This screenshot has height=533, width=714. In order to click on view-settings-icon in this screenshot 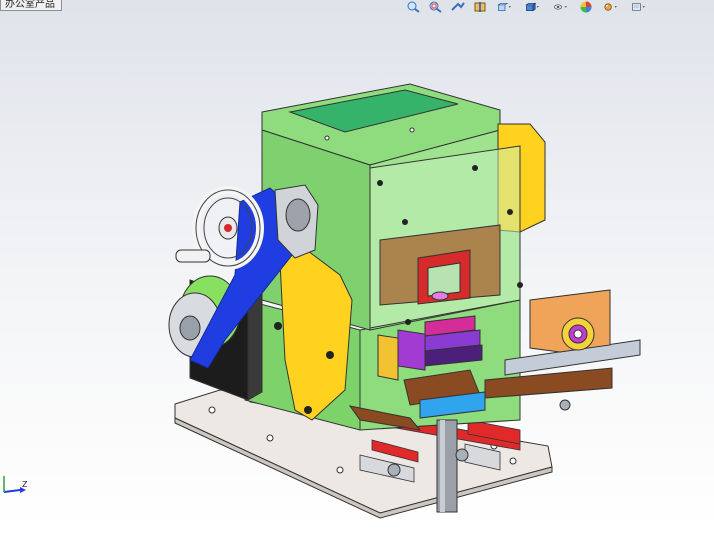, I will do `click(638, 7)`.